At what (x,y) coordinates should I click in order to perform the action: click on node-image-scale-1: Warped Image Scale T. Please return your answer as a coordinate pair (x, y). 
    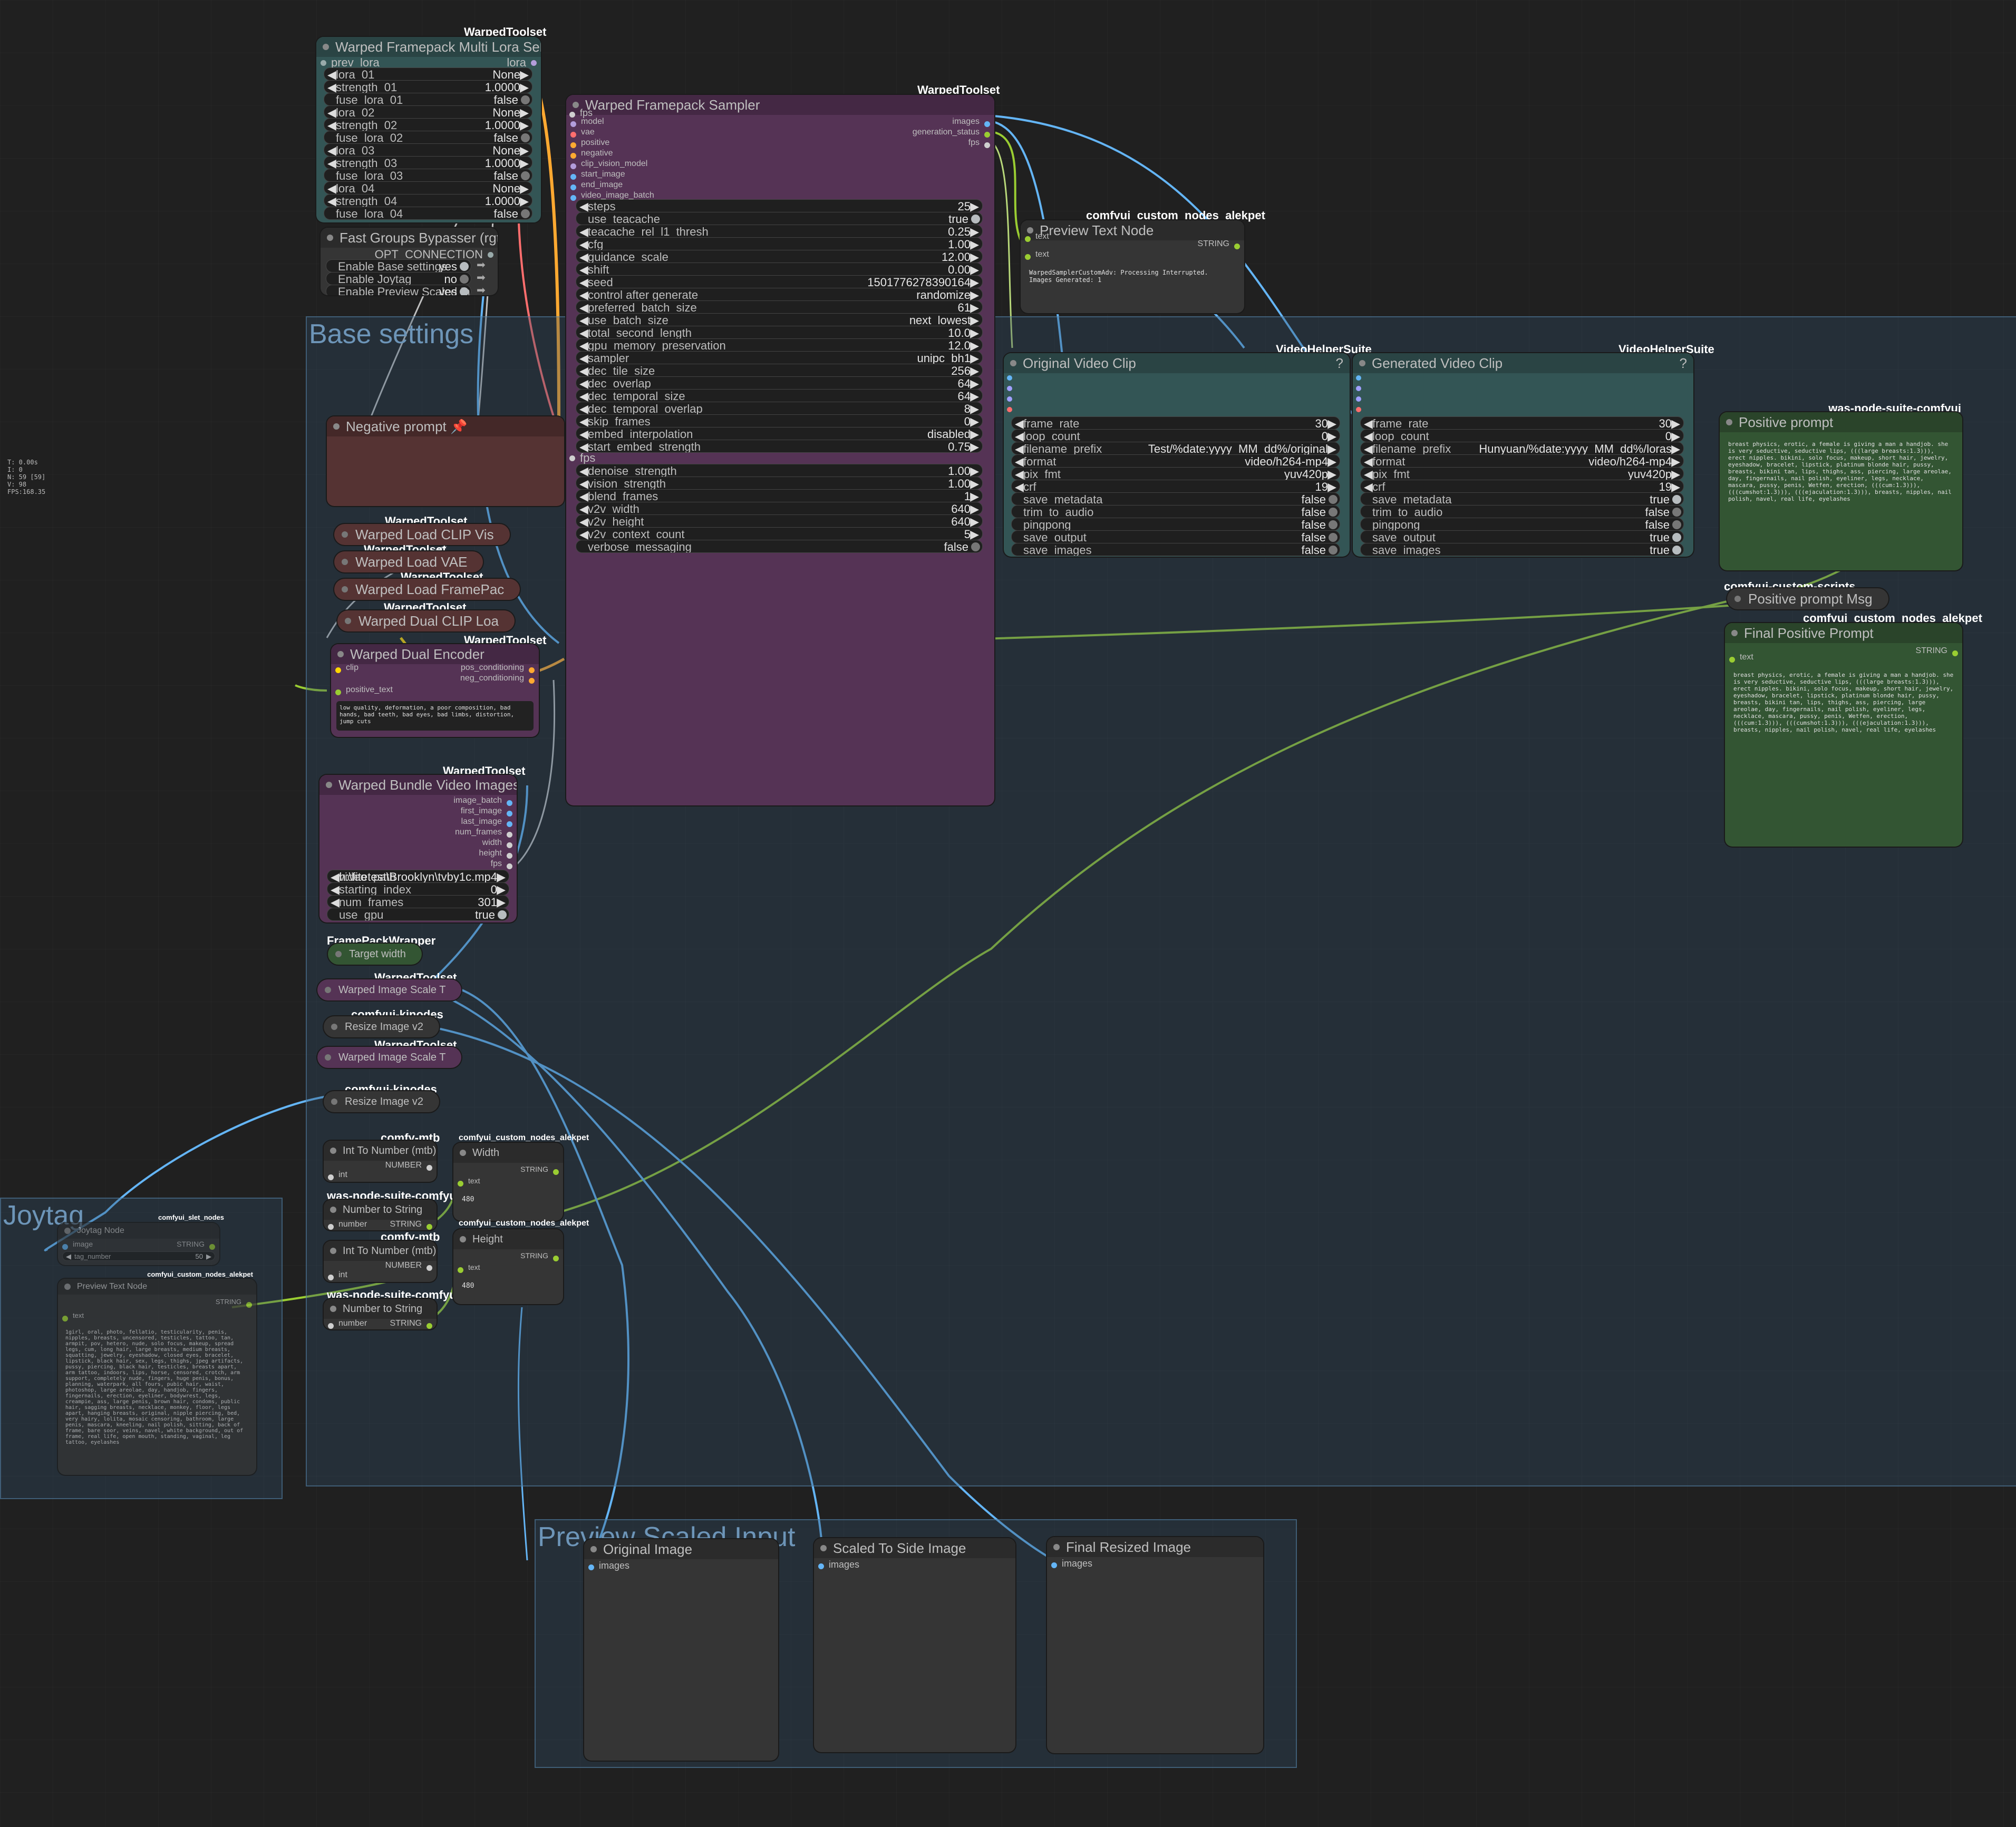
    Looking at the image, I should click on (389, 990).